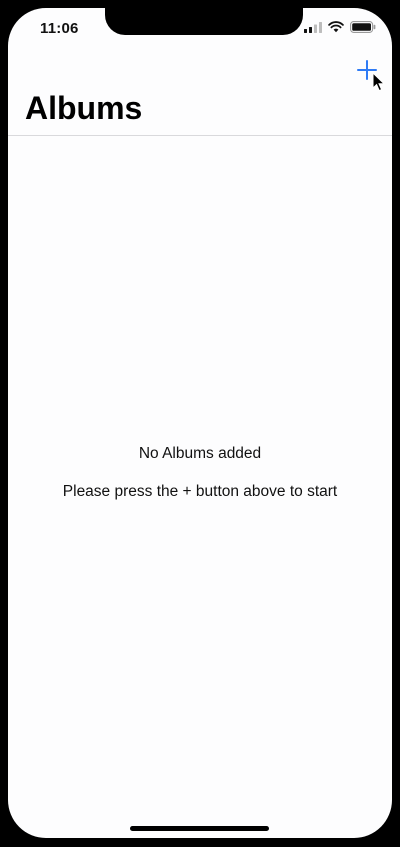  Describe the element at coordinates (336, 27) in the screenshot. I see `wifi-icon` at that location.